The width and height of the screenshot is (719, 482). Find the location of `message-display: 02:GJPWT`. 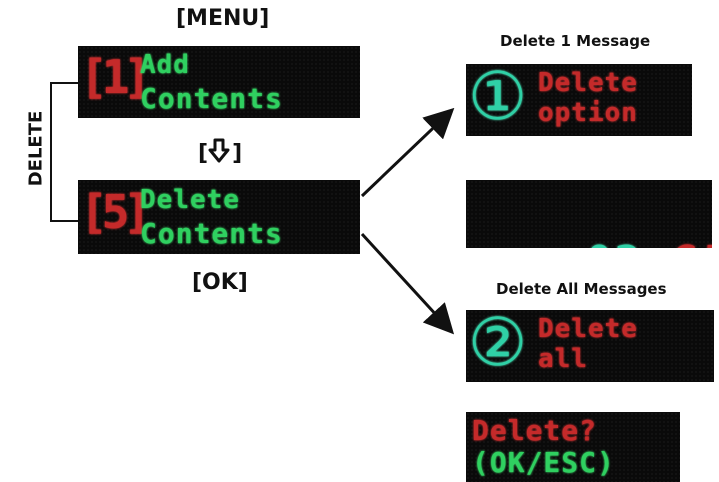

message-display: 02:GJPWT is located at coordinates (589, 214).